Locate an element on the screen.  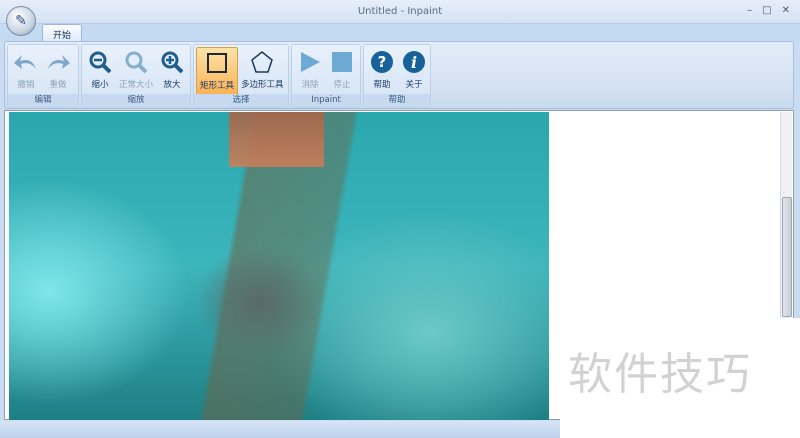
watermark: 软件技巧 is located at coordinates (680, 378).